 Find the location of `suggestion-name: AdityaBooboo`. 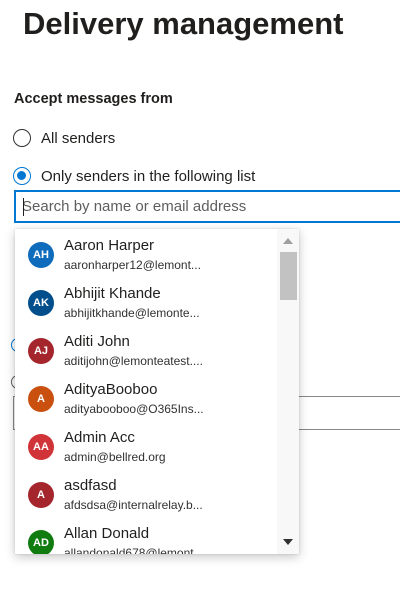

suggestion-name: AdityaBooboo is located at coordinates (111, 389).